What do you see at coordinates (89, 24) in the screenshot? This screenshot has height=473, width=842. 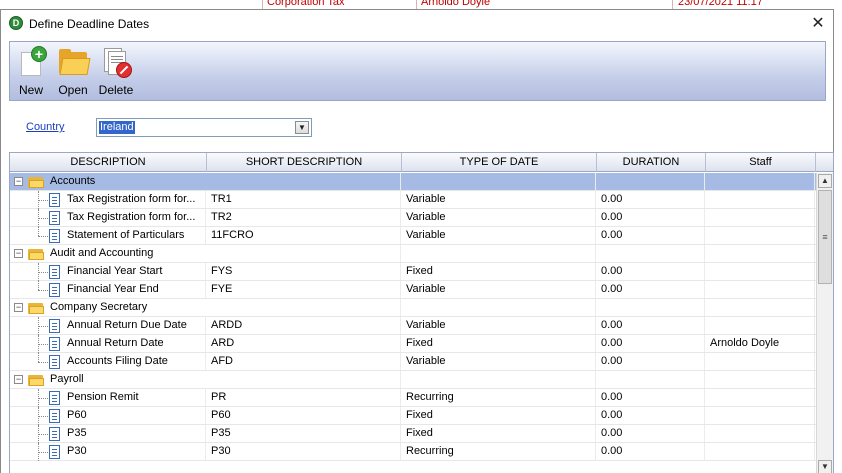 I see `window-title: Define Deadline Dates` at bounding box center [89, 24].